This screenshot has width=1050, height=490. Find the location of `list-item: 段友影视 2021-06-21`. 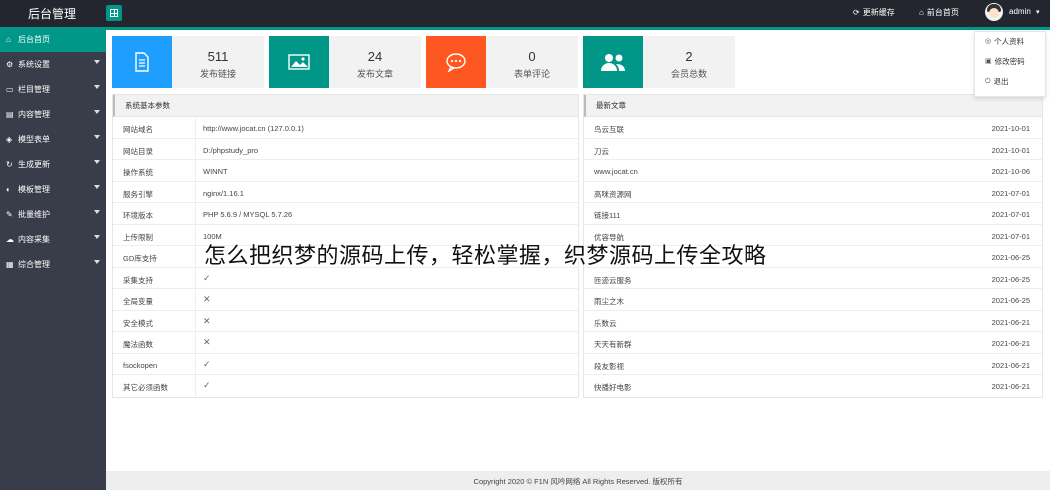

list-item: 段友影视 2021-06-21 is located at coordinates (813, 364).